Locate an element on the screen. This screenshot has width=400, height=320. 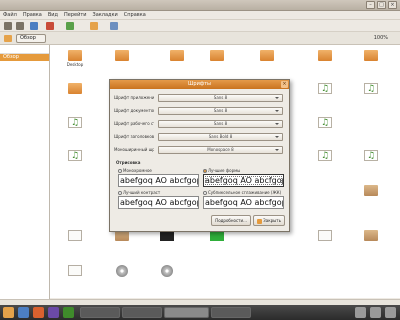
task-button-active is located at coordinates (186, 312).